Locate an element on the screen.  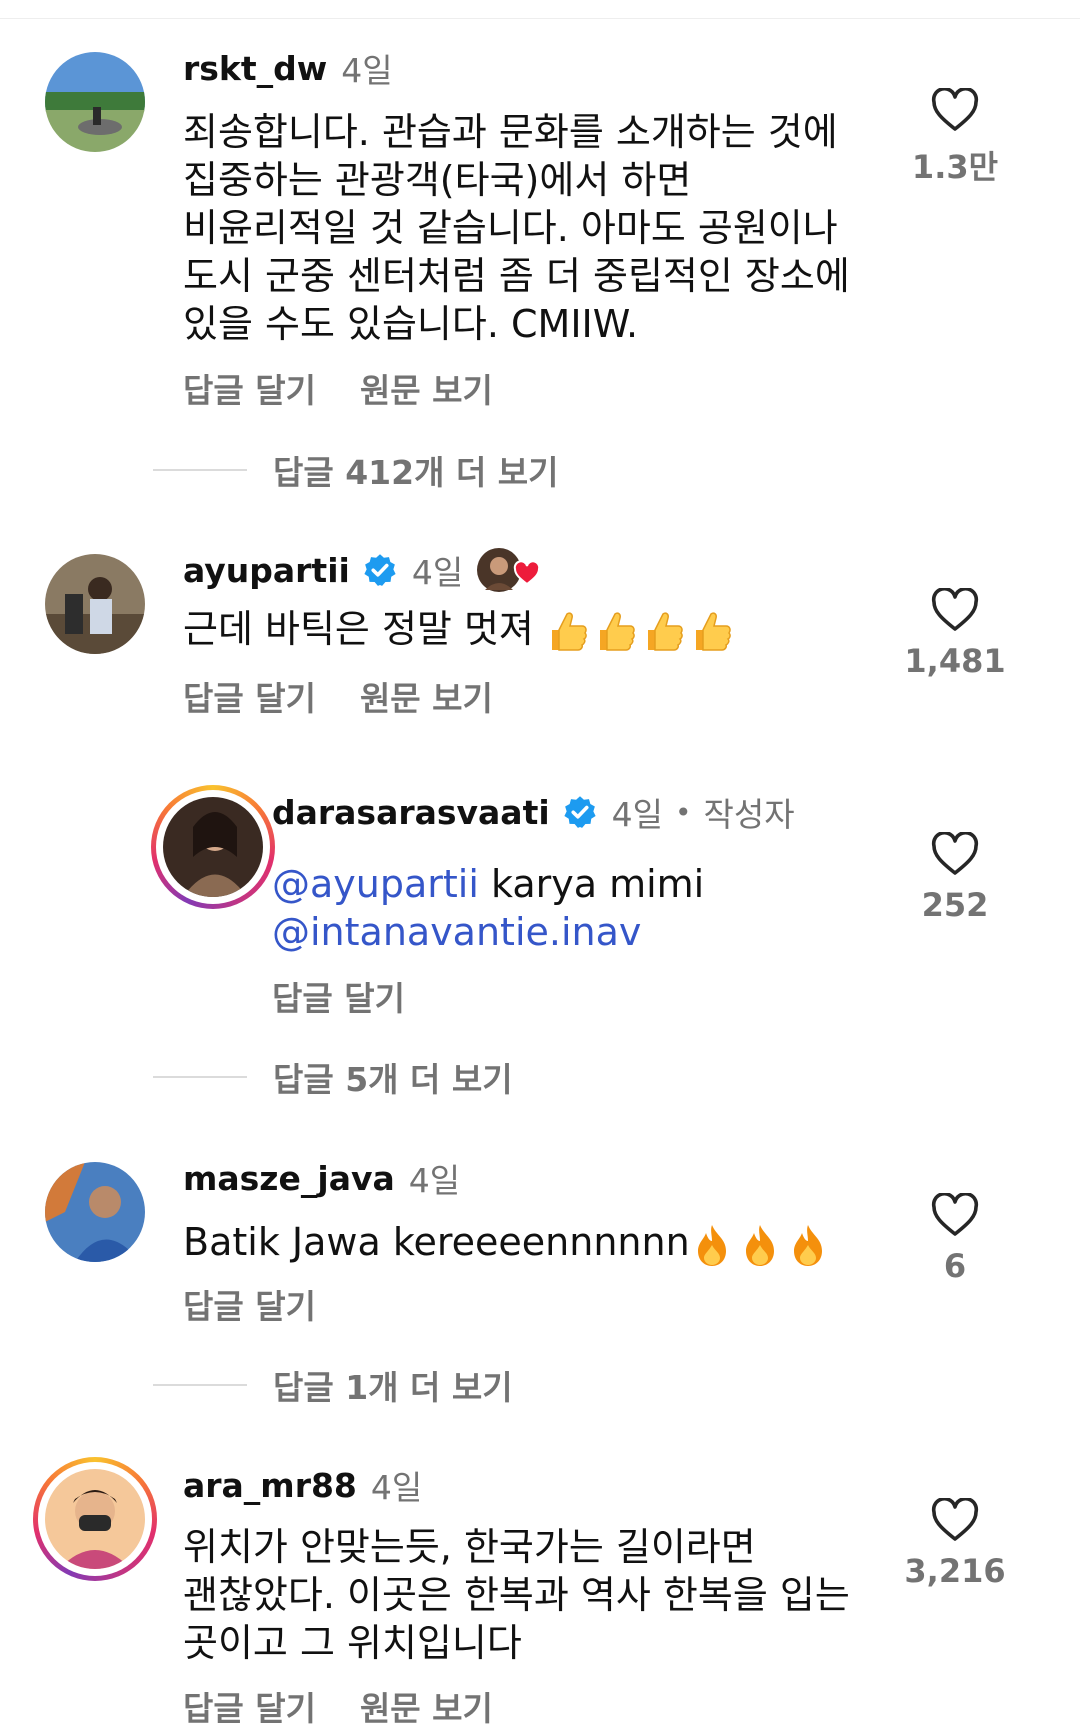
comment-body: @ayupartii karya mimi @intanavantie.inav is located at coordinates (572, 908).